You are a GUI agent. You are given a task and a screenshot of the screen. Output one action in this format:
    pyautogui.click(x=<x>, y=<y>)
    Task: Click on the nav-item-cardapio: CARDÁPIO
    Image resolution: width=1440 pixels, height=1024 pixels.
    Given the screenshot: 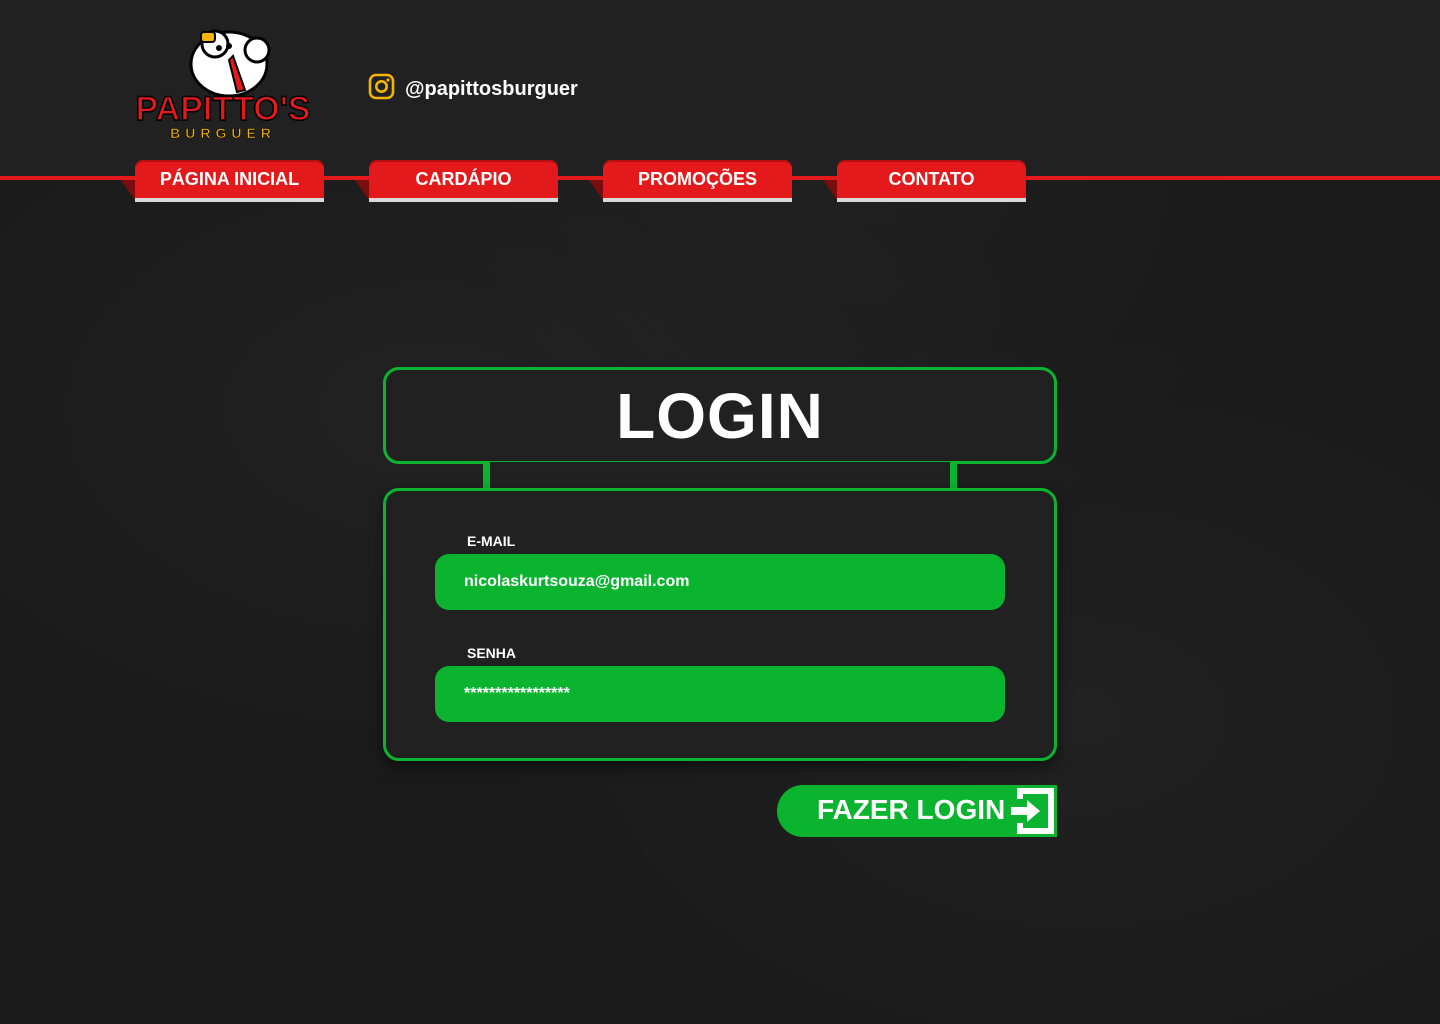 What is the action you would take?
    pyautogui.click(x=457, y=184)
    